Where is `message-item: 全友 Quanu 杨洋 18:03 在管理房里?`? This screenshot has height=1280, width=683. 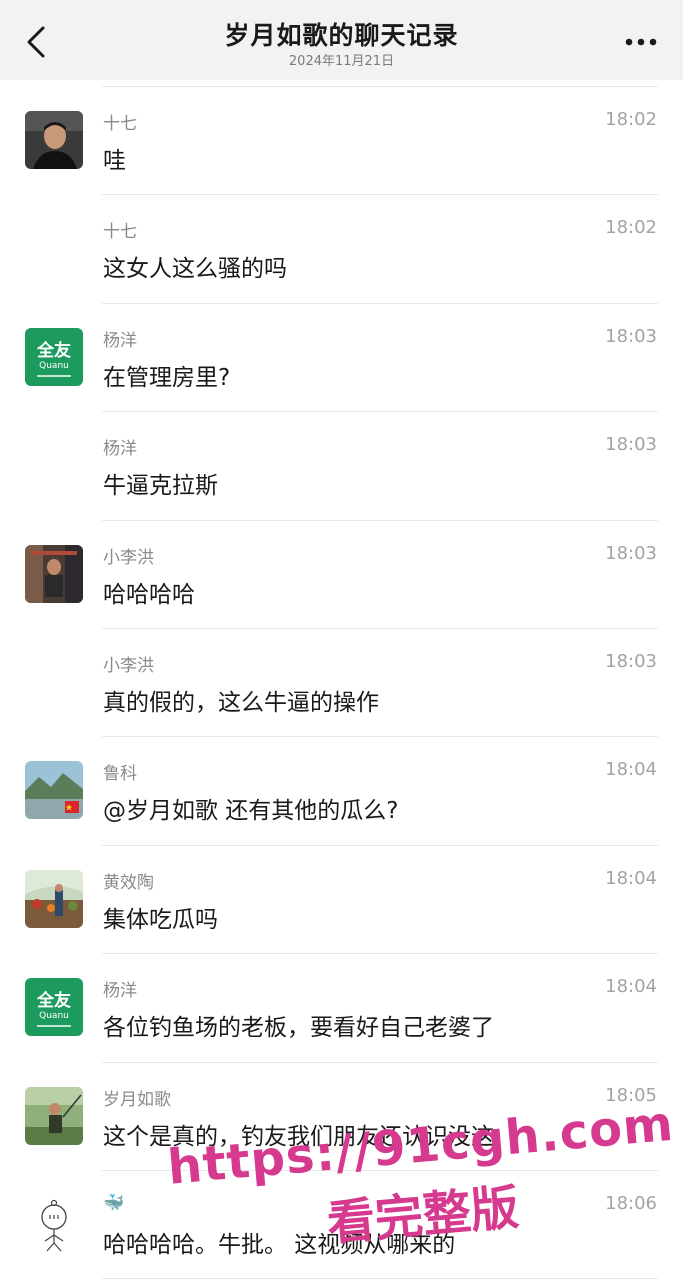 message-item: 全友 Quanu 杨洋 18:03 在管理房里? is located at coordinates (341, 358).